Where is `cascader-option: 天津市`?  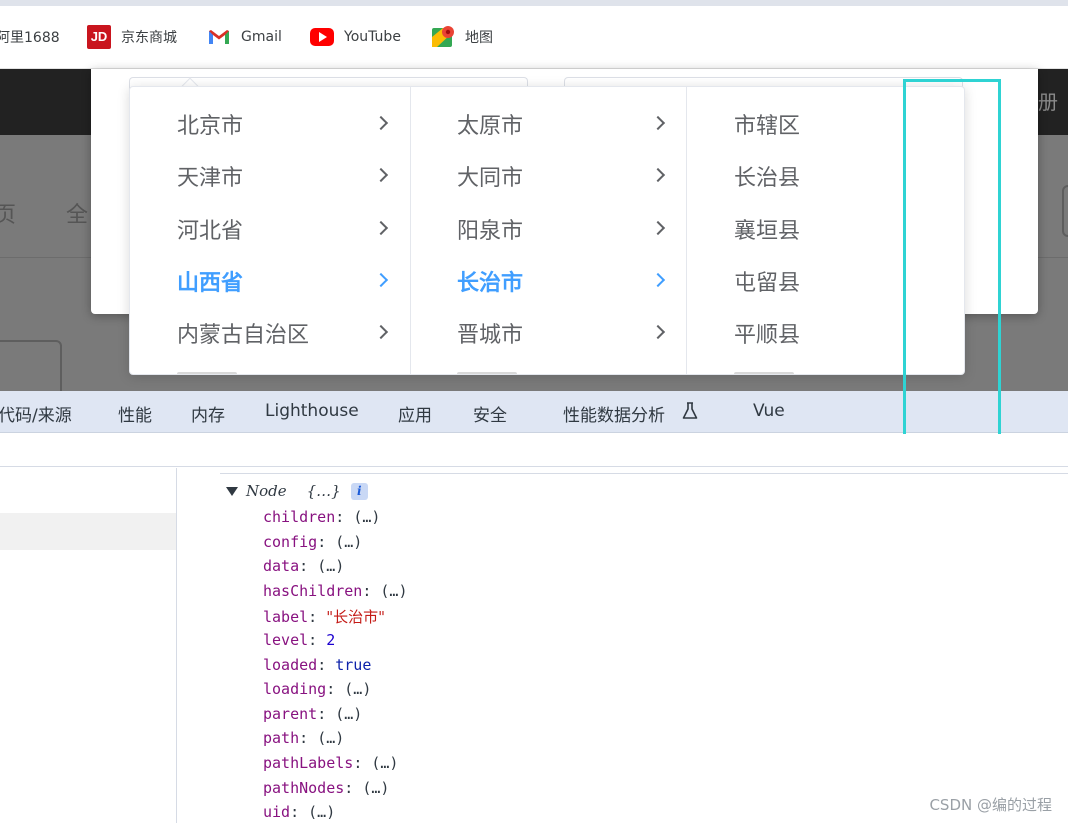 cascader-option: 天津市 is located at coordinates (210, 176).